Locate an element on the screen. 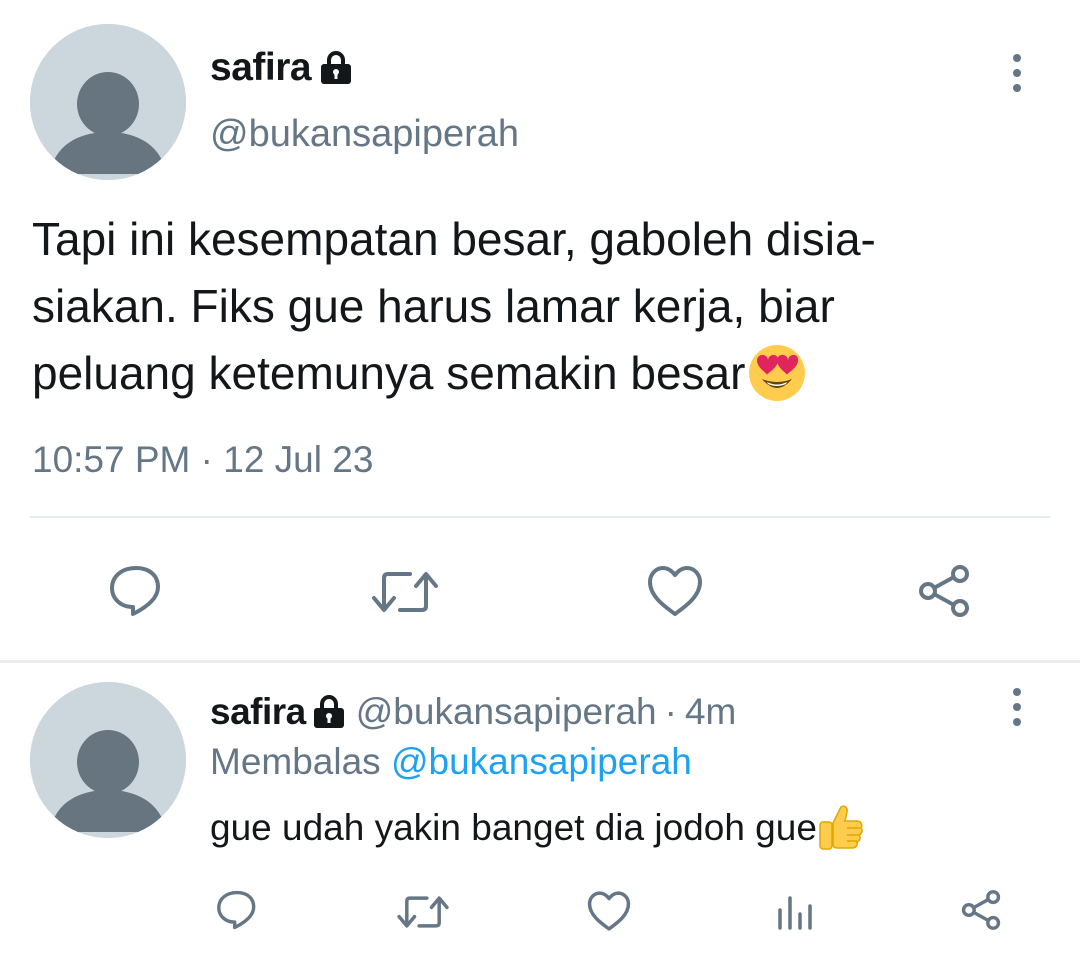 The height and width of the screenshot is (960, 1080). reply-author-avatar is located at coordinates (108, 760).